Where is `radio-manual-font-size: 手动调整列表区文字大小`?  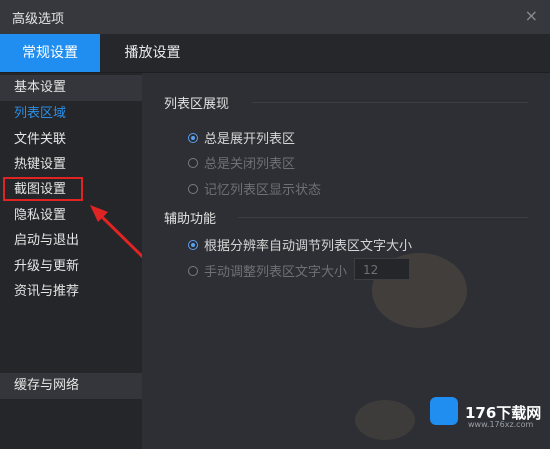 radio-manual-font-size: 手动调整列表区文字大小 is located at coordinates (267, 270).